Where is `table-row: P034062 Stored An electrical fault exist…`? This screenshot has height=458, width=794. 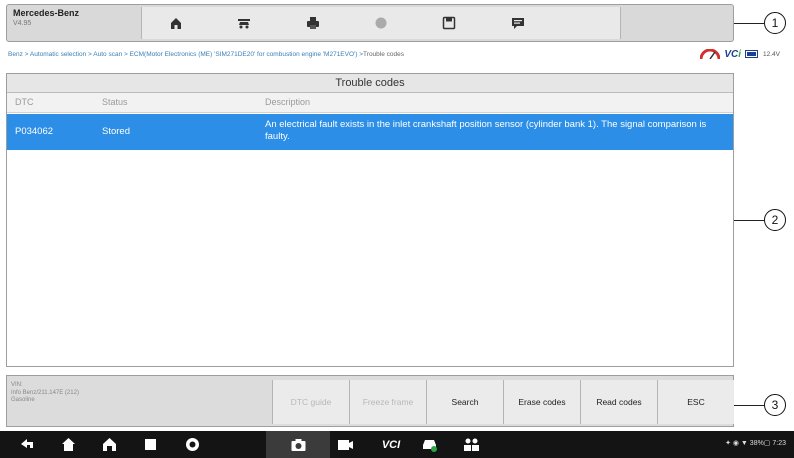
table-row: P034062 Stored An electrical fault exist… is located at coordinates (370, 132).